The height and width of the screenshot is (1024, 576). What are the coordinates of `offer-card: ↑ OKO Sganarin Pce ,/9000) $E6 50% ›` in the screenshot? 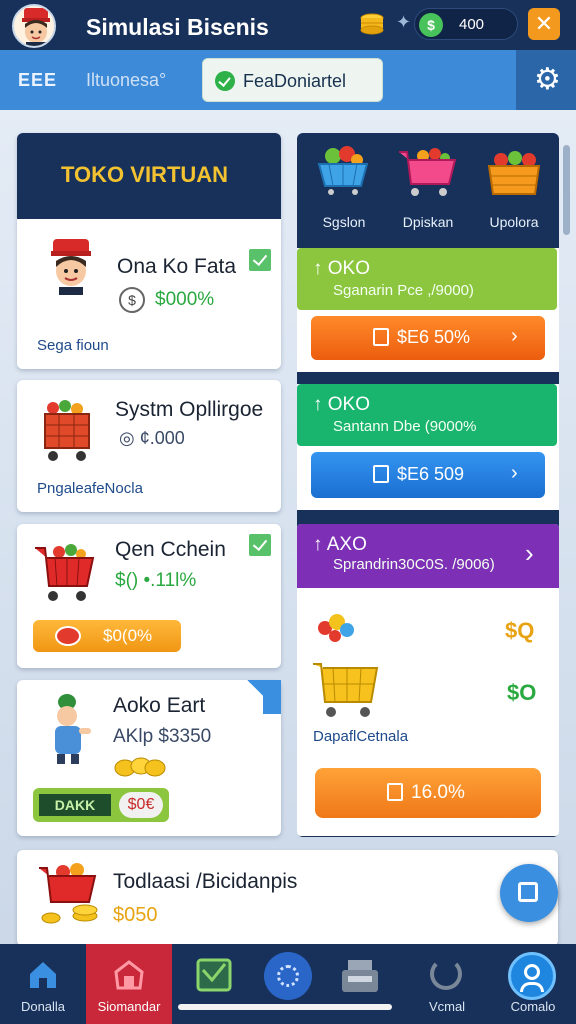 It's located at (428, 310).